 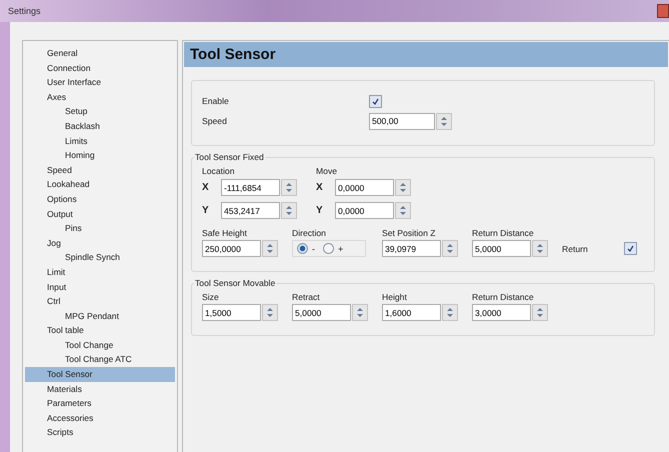 What do you see at coordinates (100, 345) in the screenshot?
I see `sidebar-item: Tool Change` at bounding box center [100, 345].